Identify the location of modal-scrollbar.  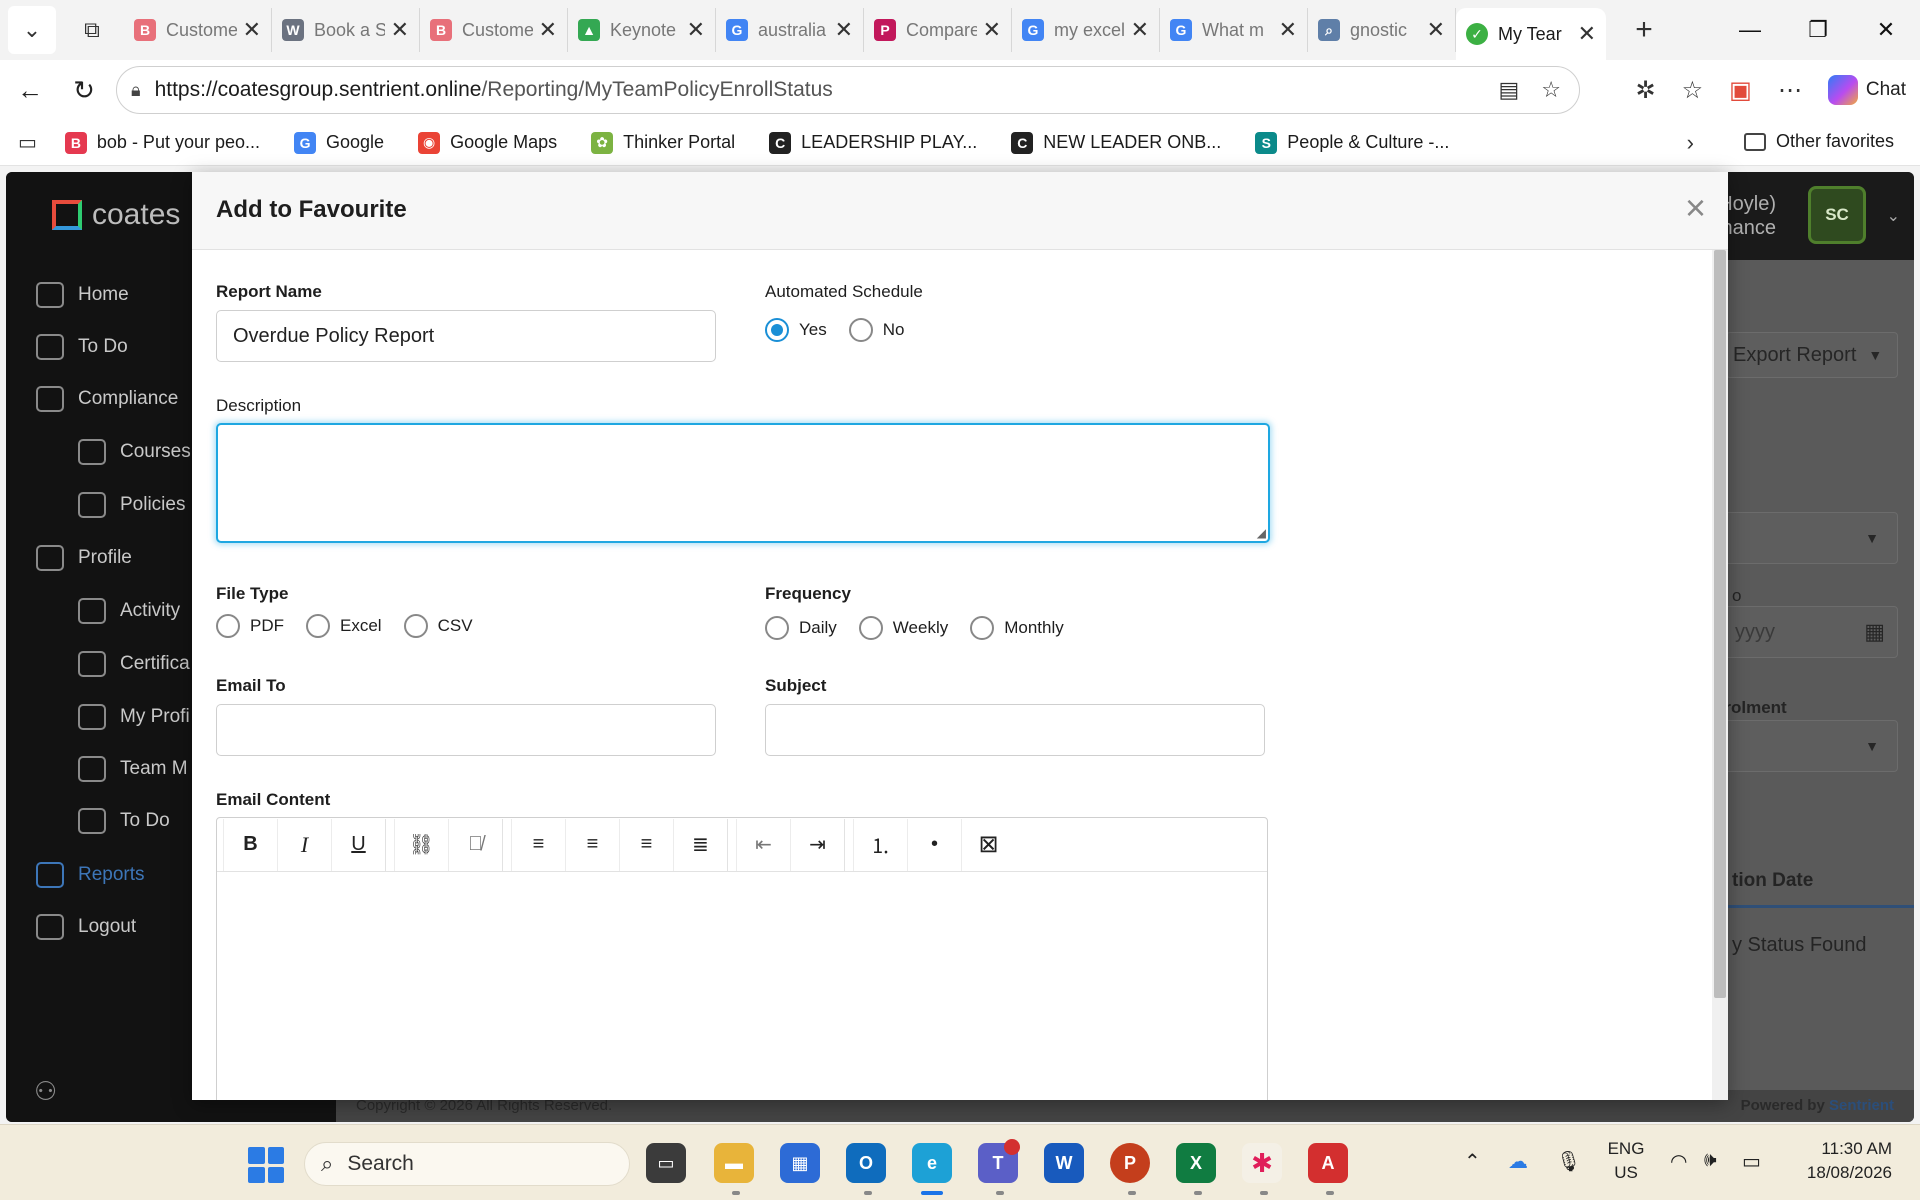
(1720, 675).